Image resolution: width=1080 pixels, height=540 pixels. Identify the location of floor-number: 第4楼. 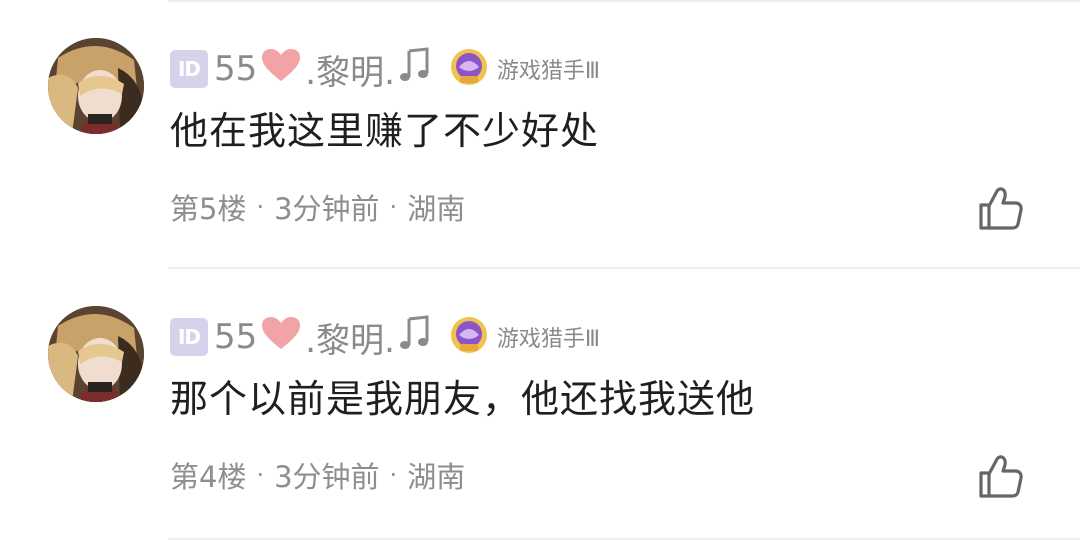
(208, 477).